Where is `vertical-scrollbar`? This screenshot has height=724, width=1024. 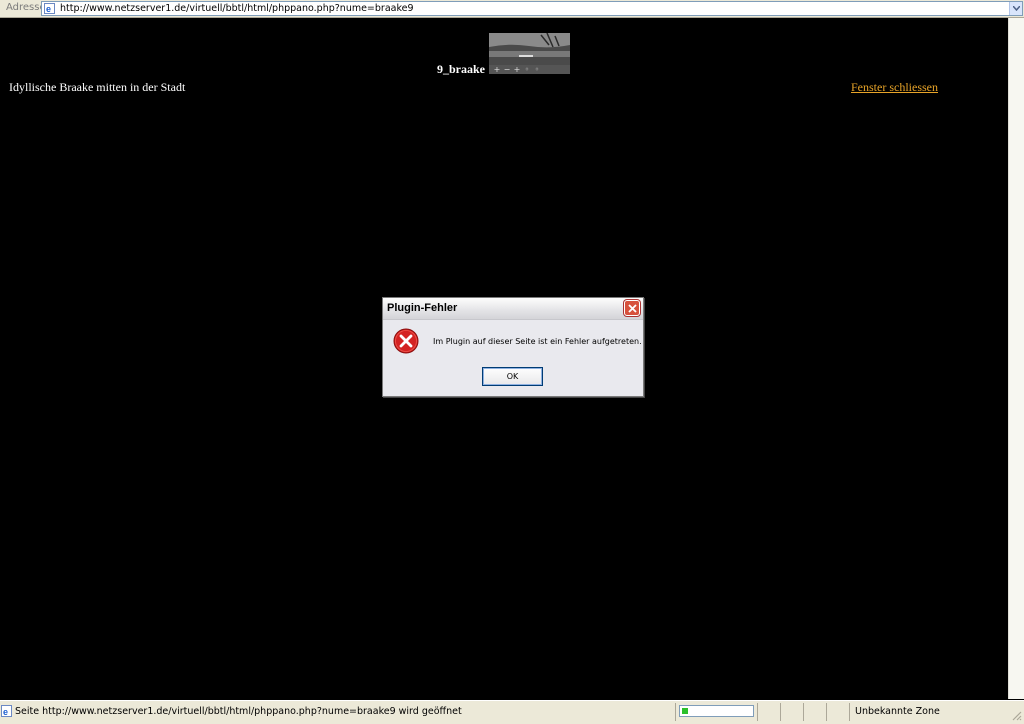 vertical-scrollbar is located at coordinates (1016, 358).